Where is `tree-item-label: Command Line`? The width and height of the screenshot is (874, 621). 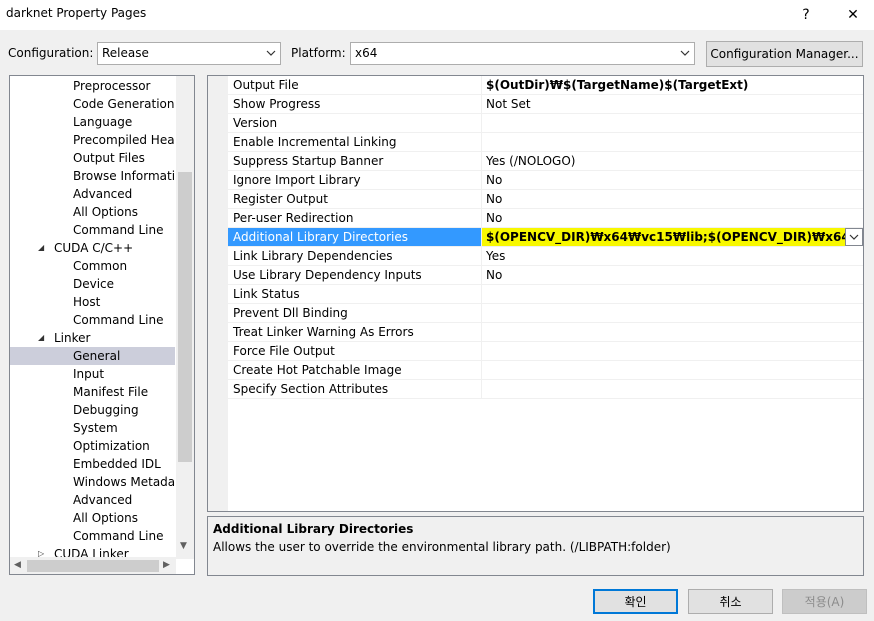 tree-item-label: Command Line is located at coordinates (118, 320).